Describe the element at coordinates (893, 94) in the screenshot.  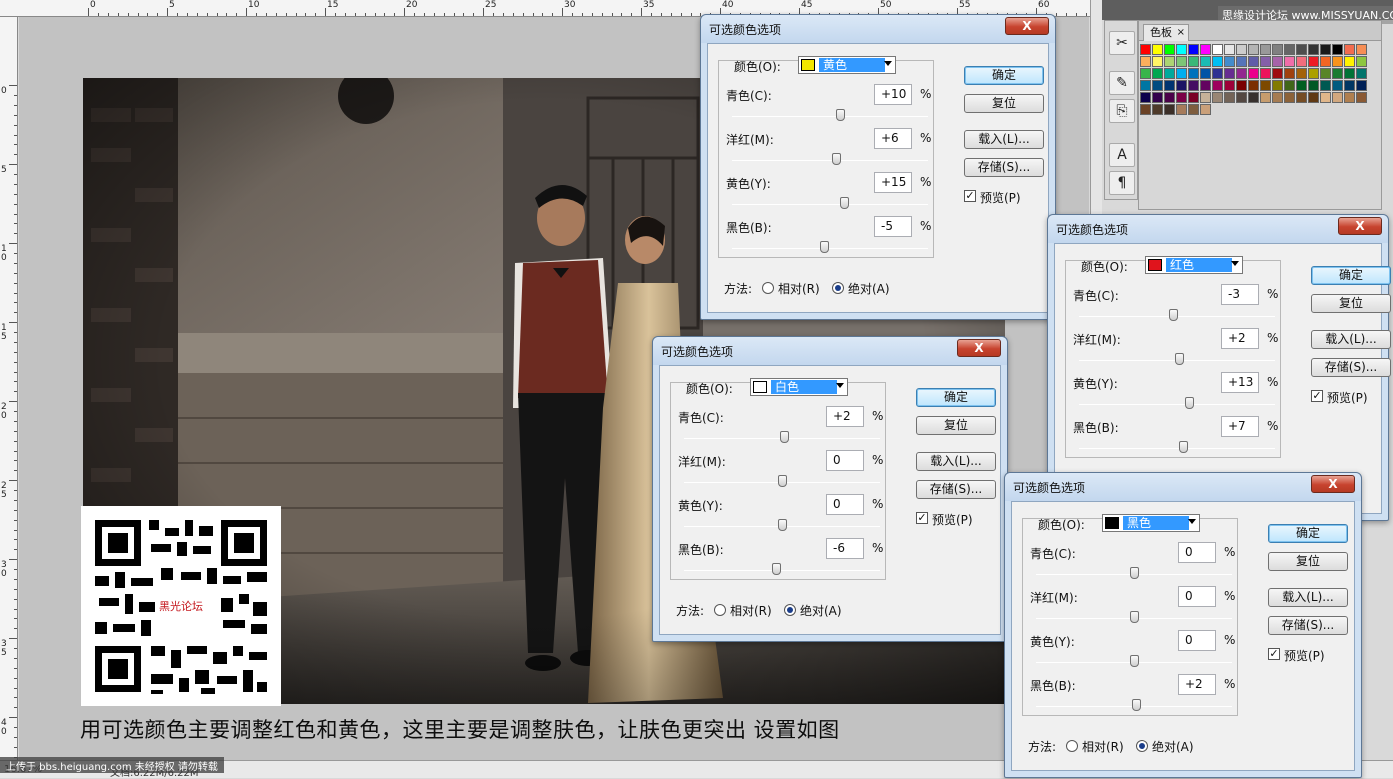
I see `slider-value-input: +10` at that location.